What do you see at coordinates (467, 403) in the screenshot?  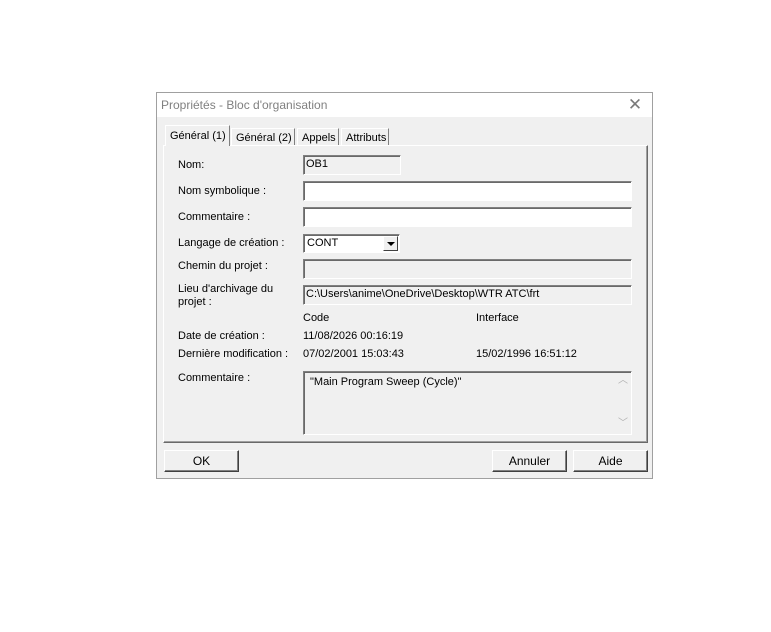 I see `commentaire-memo: "Main Program Sweep (Cycle)" ︿ ﹀` at bounding box center [467, 403].